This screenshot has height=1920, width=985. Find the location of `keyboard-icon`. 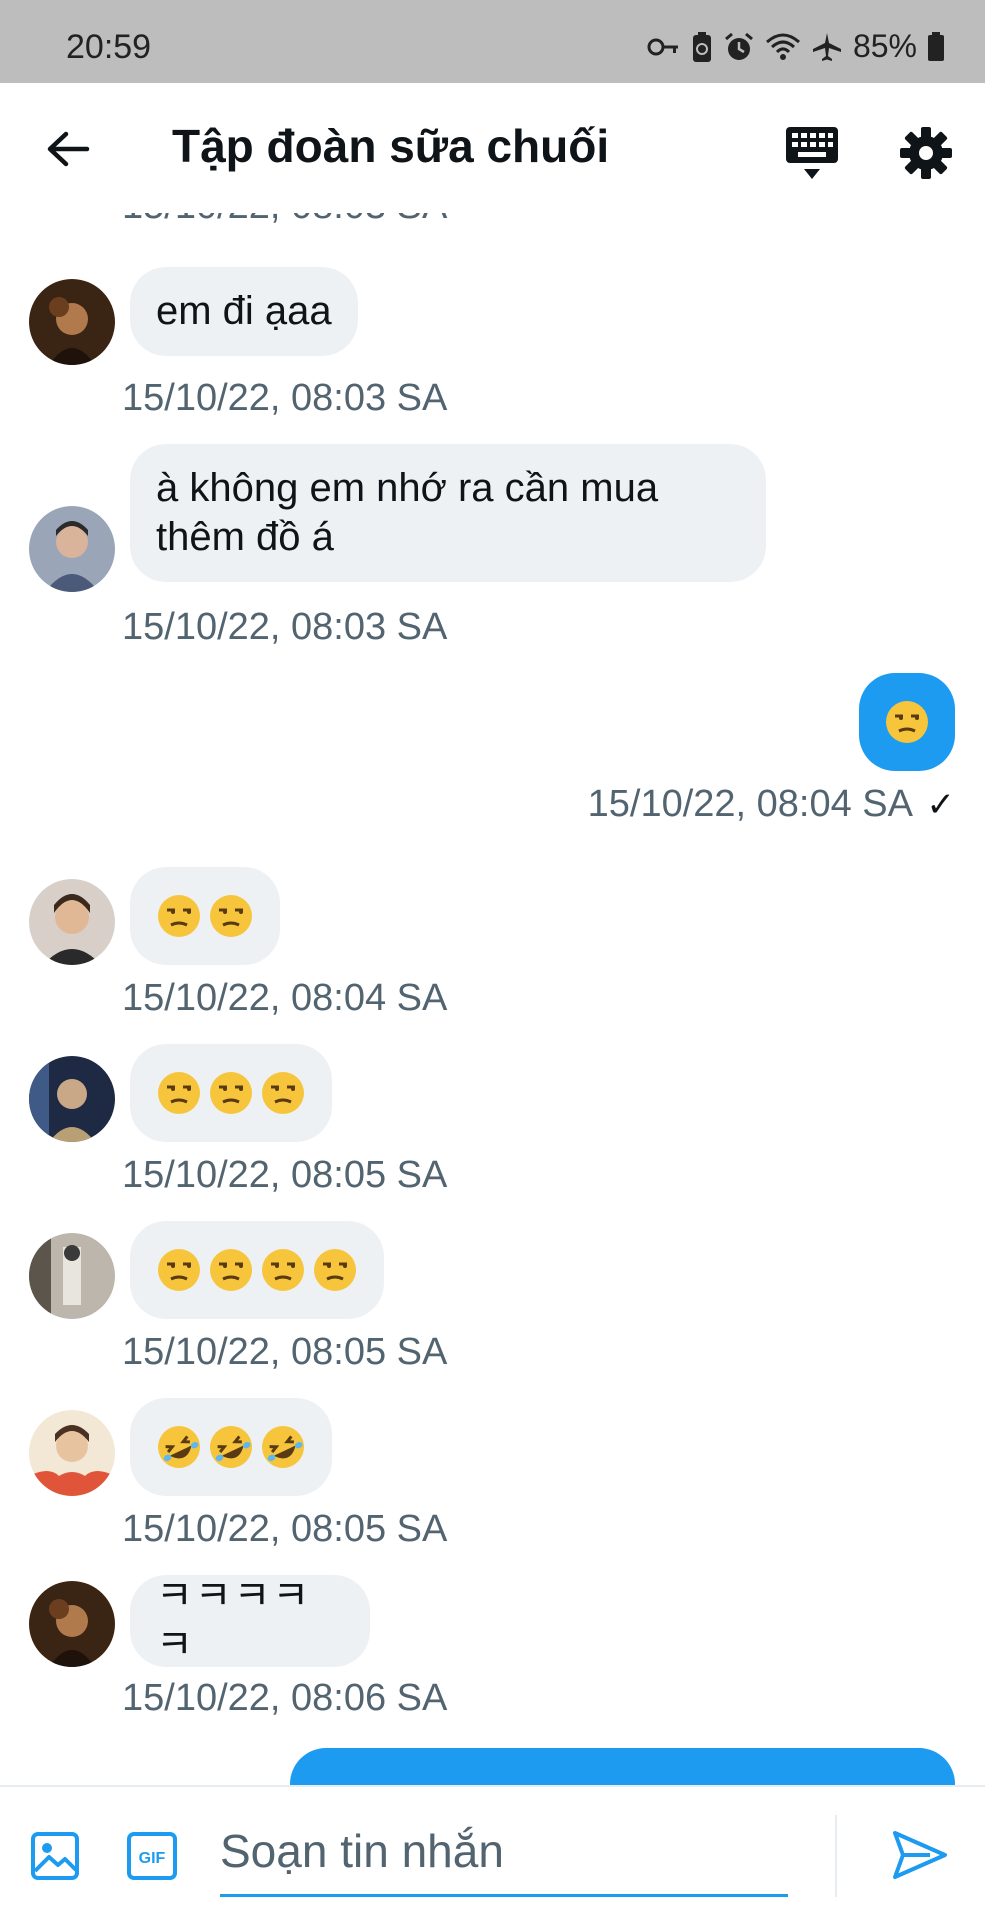

keyboard-icon is located at coordinates (812, 153).